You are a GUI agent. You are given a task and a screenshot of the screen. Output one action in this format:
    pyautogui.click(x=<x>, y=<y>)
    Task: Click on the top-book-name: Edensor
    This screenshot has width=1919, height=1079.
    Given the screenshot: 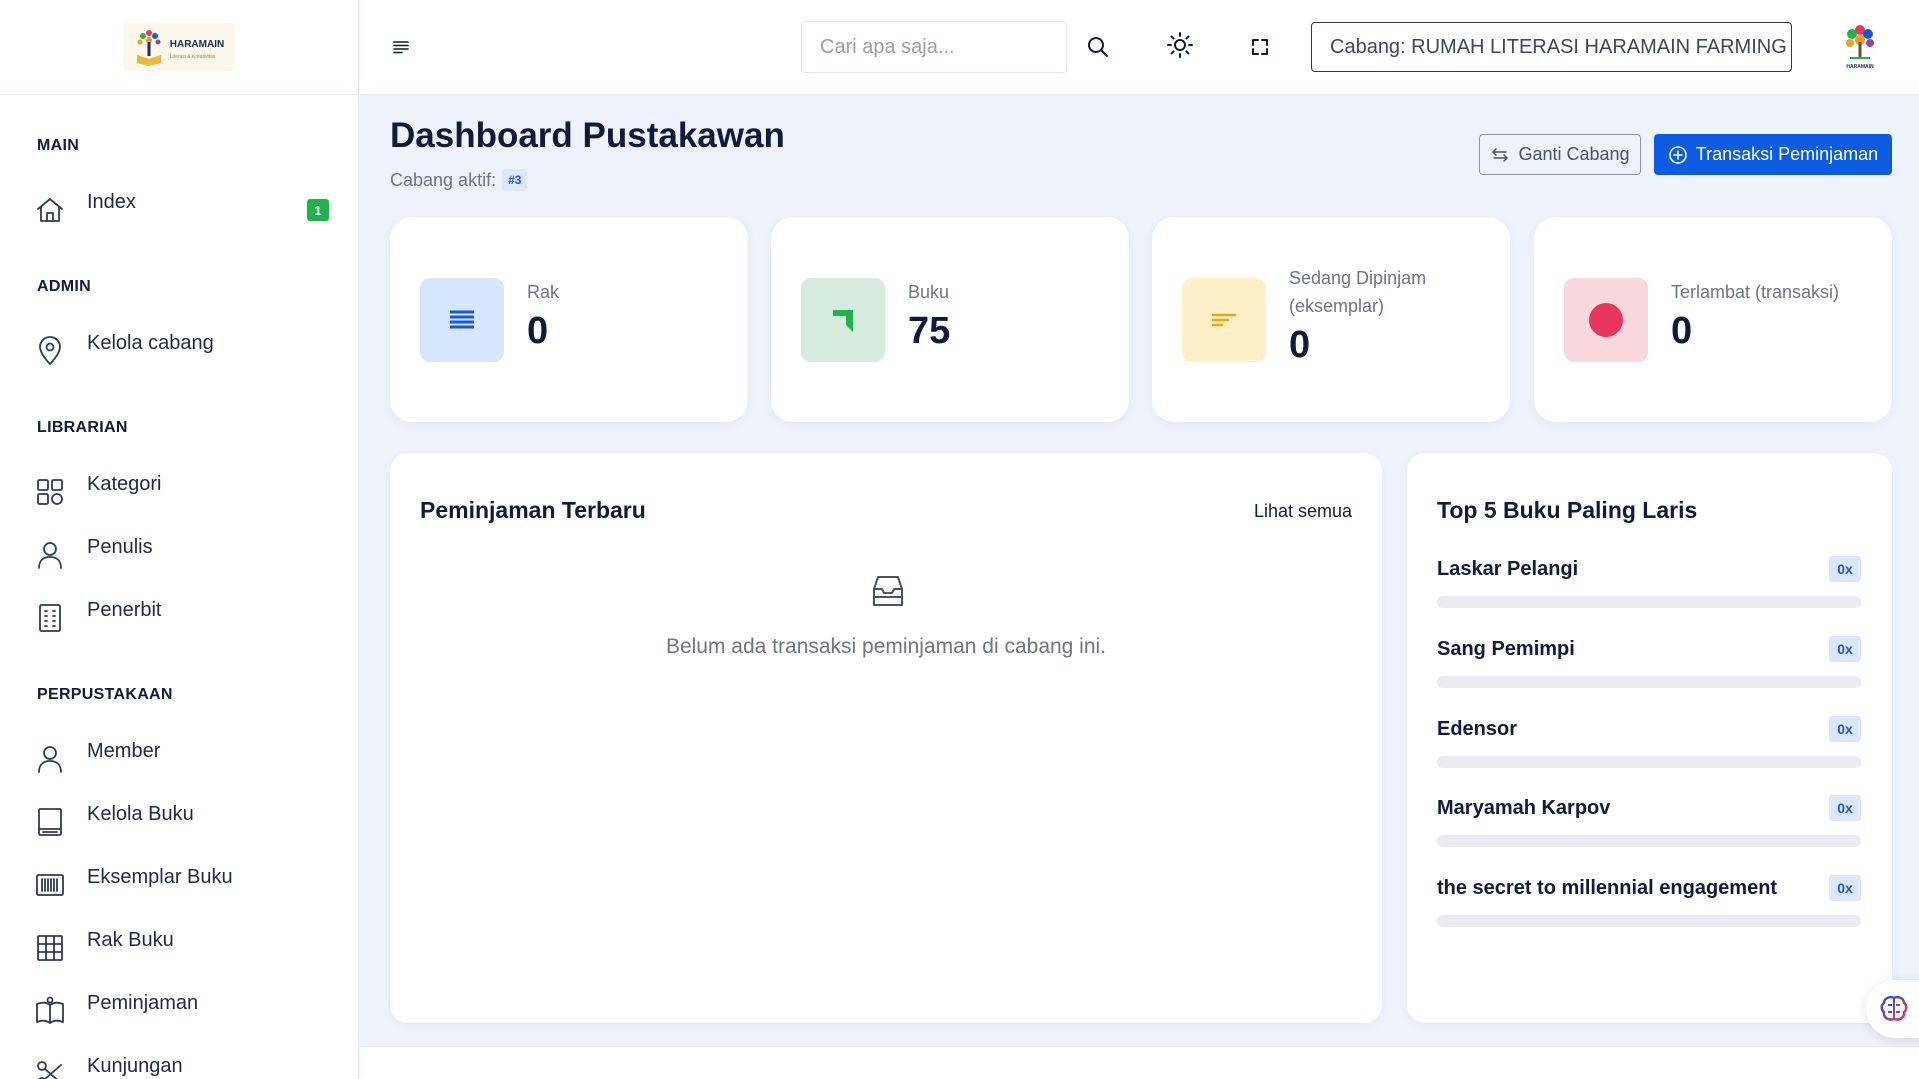 What is the action you would take?
    pyautogui.click(x=1477, y=729)
    